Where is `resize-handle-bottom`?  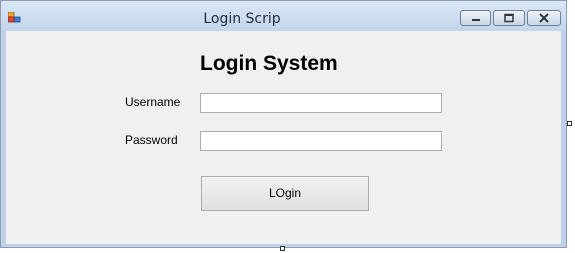
resize-handle-bottom is located at coordinates (282, 248).